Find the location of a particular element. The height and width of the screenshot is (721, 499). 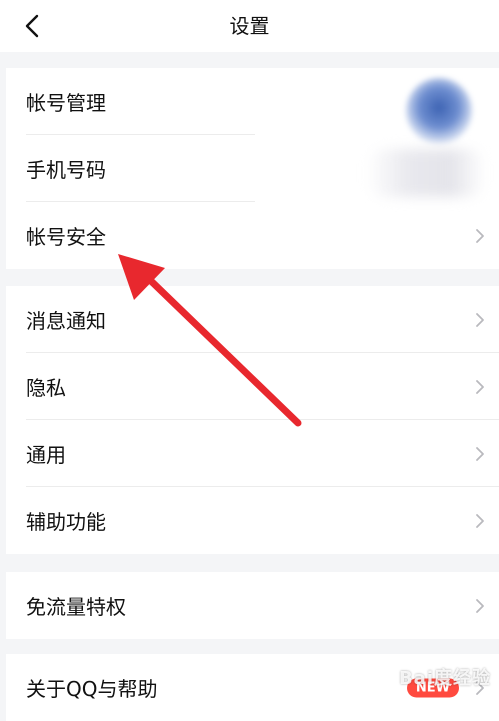

row-label-general: 通用 is located at coordinates (46, 455).